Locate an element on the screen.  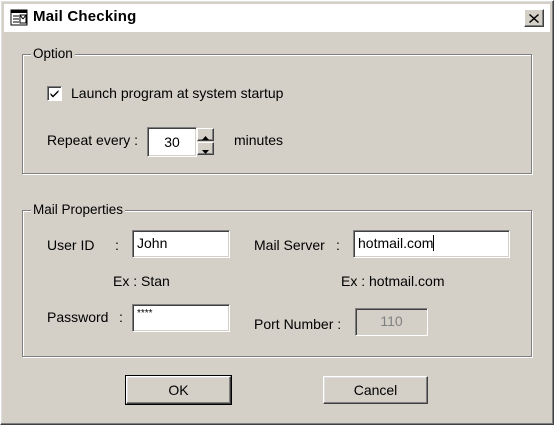
port-number-label: Port Number : is located at coordinates (298, 324).